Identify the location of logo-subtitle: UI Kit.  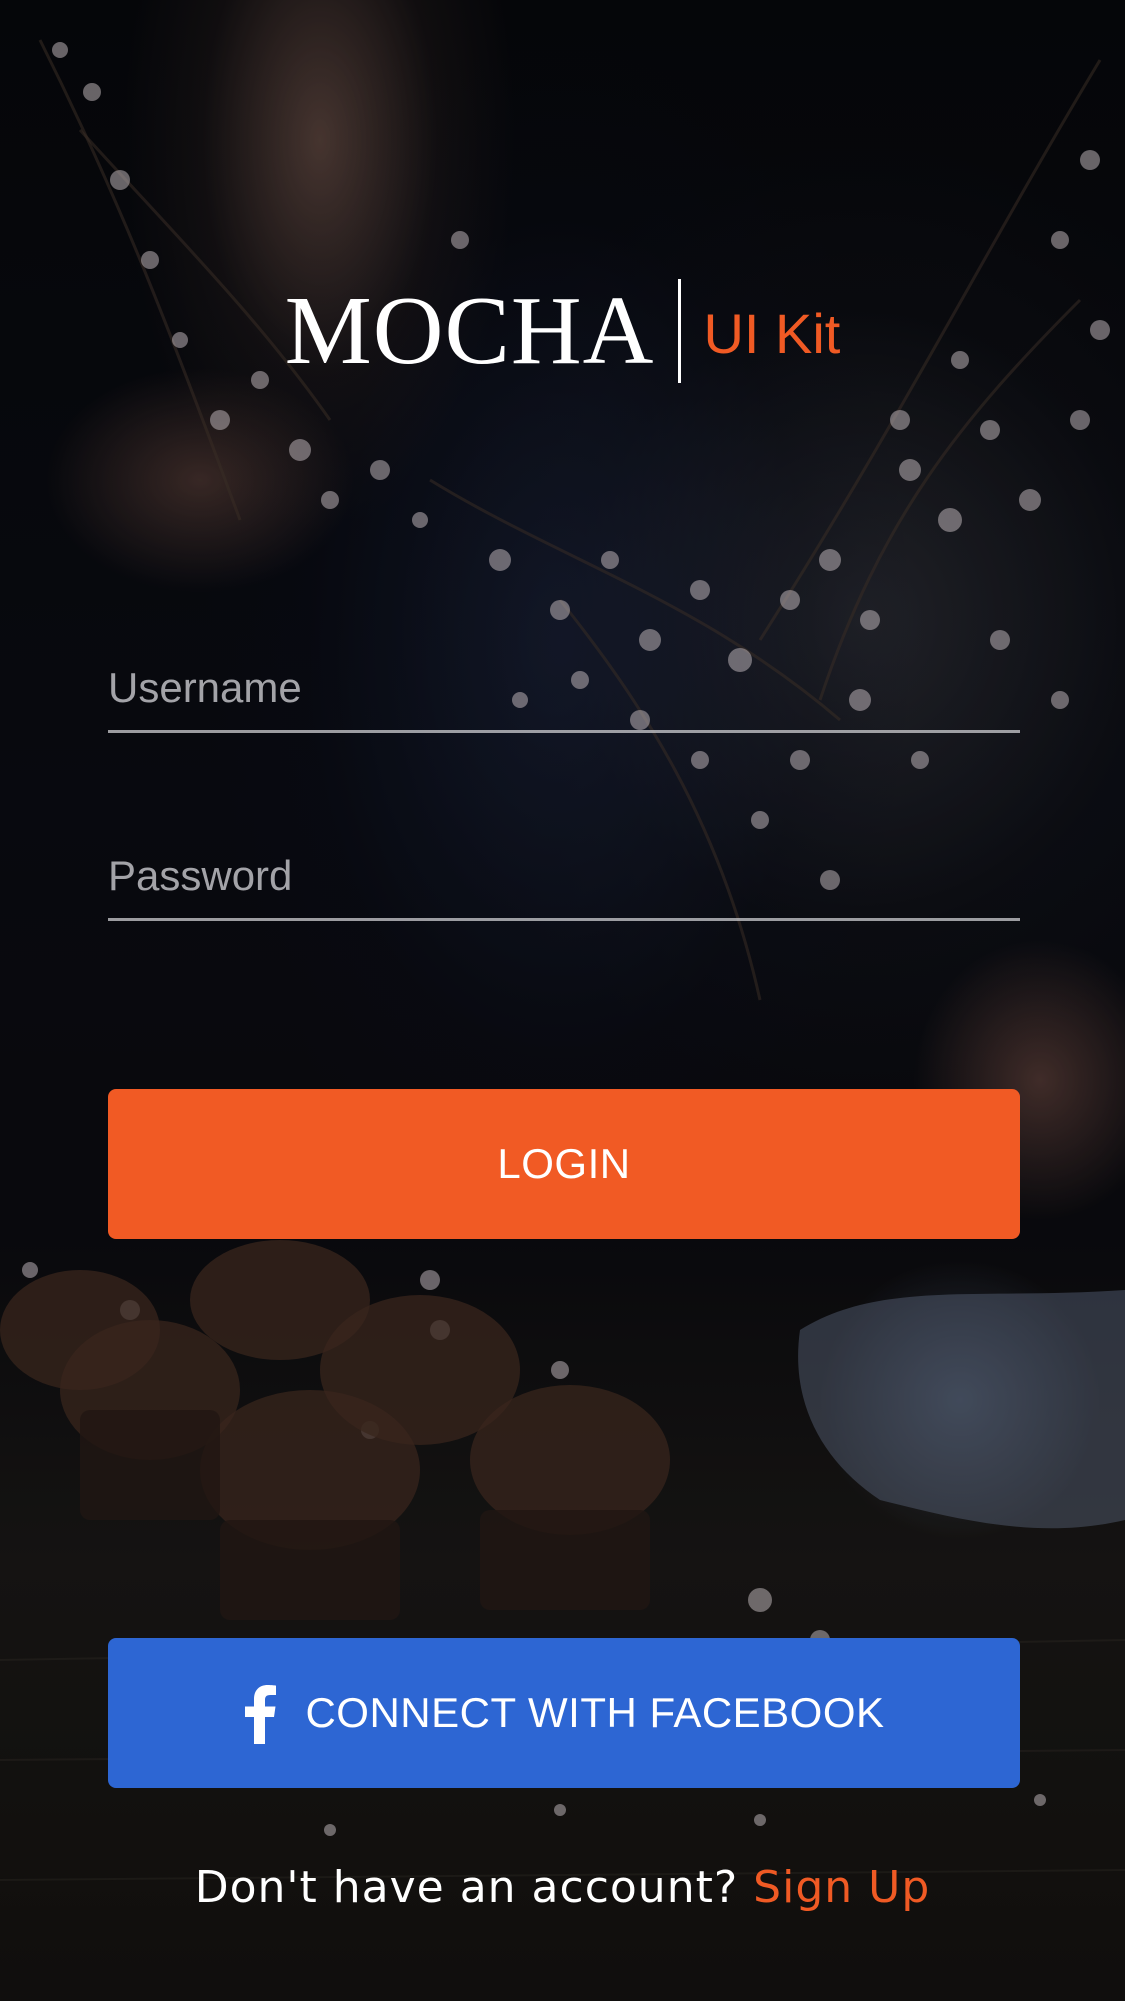
(772, 333).